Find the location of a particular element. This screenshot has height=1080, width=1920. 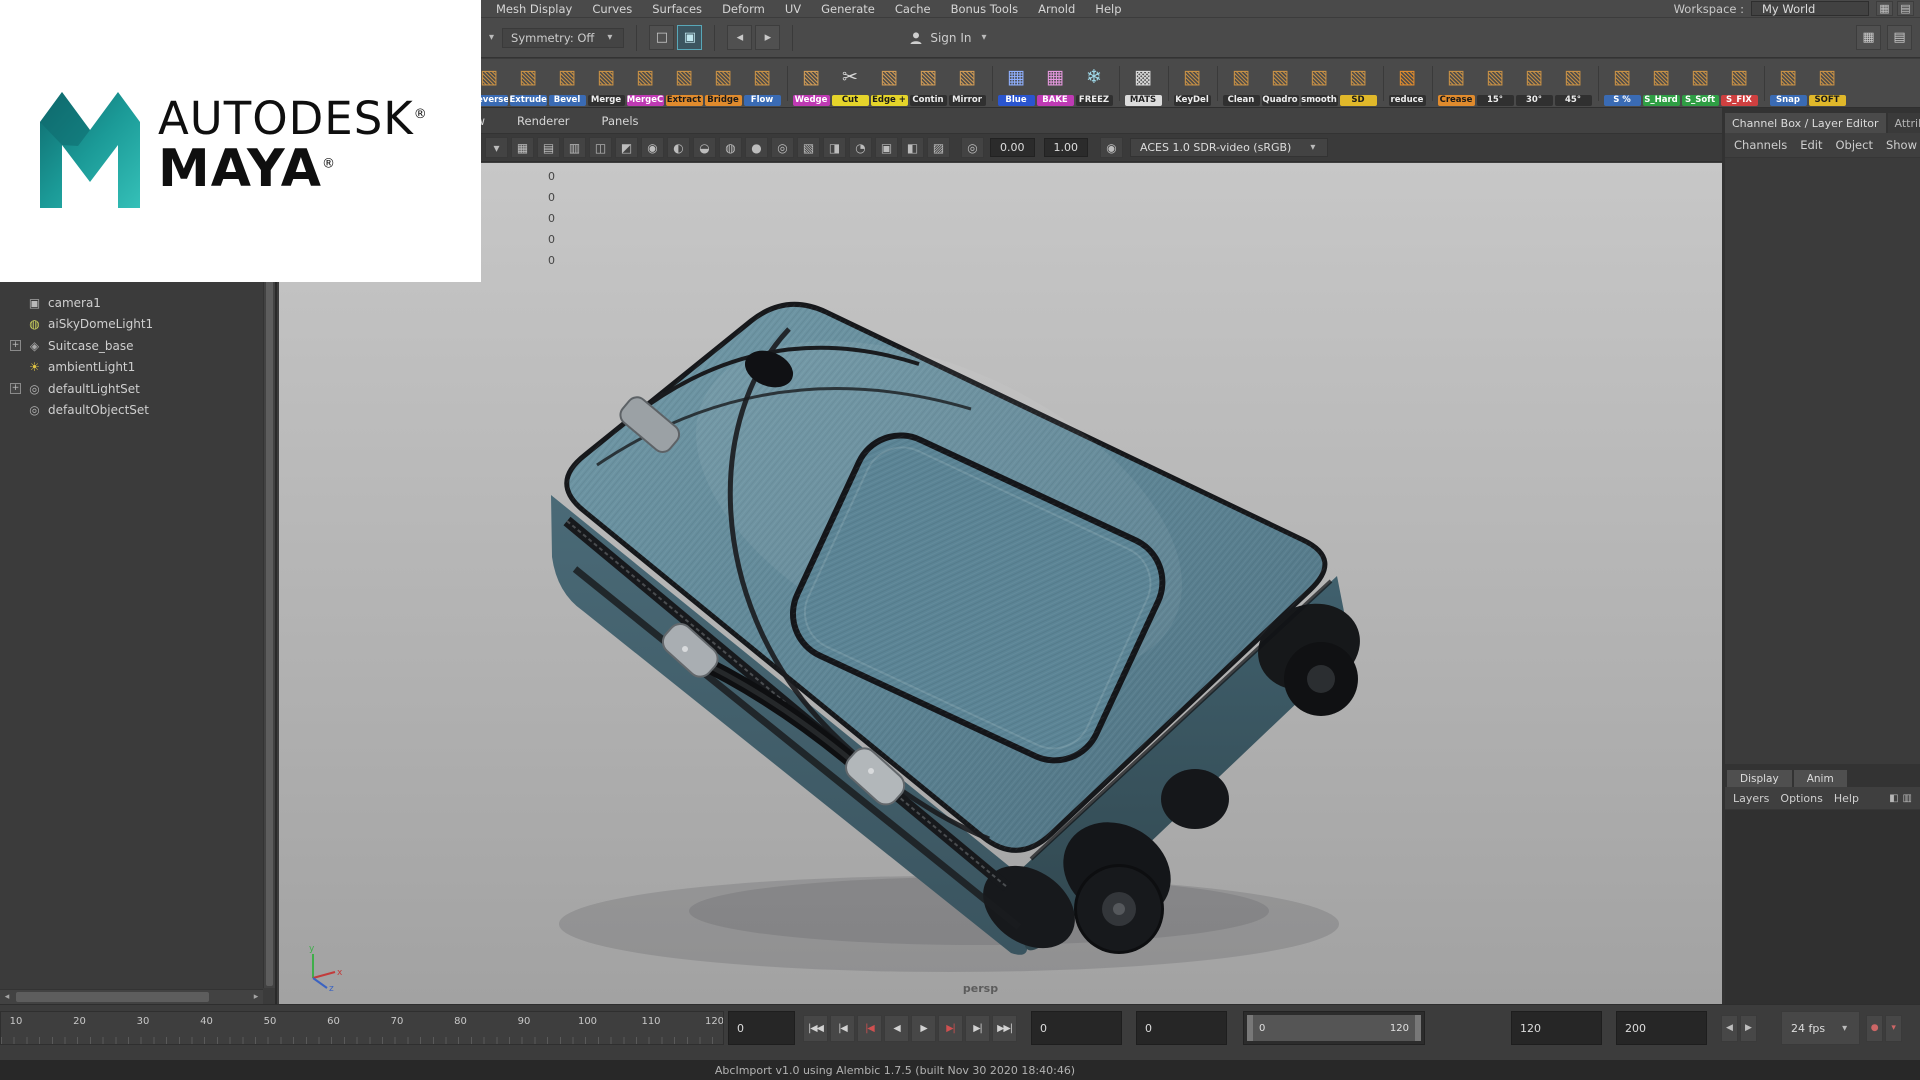

tab-attribute-editor: Attribute Editor is located at coordinates (1903, 123).